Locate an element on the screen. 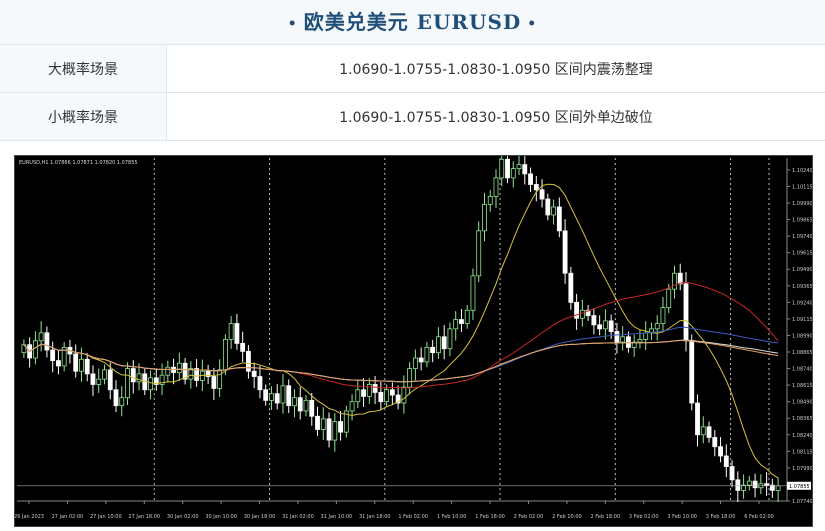 Image resolution: width=825 pixels, height=531 pixels. y-tick-label: 1.10240 is located at coordinates (802, 171).